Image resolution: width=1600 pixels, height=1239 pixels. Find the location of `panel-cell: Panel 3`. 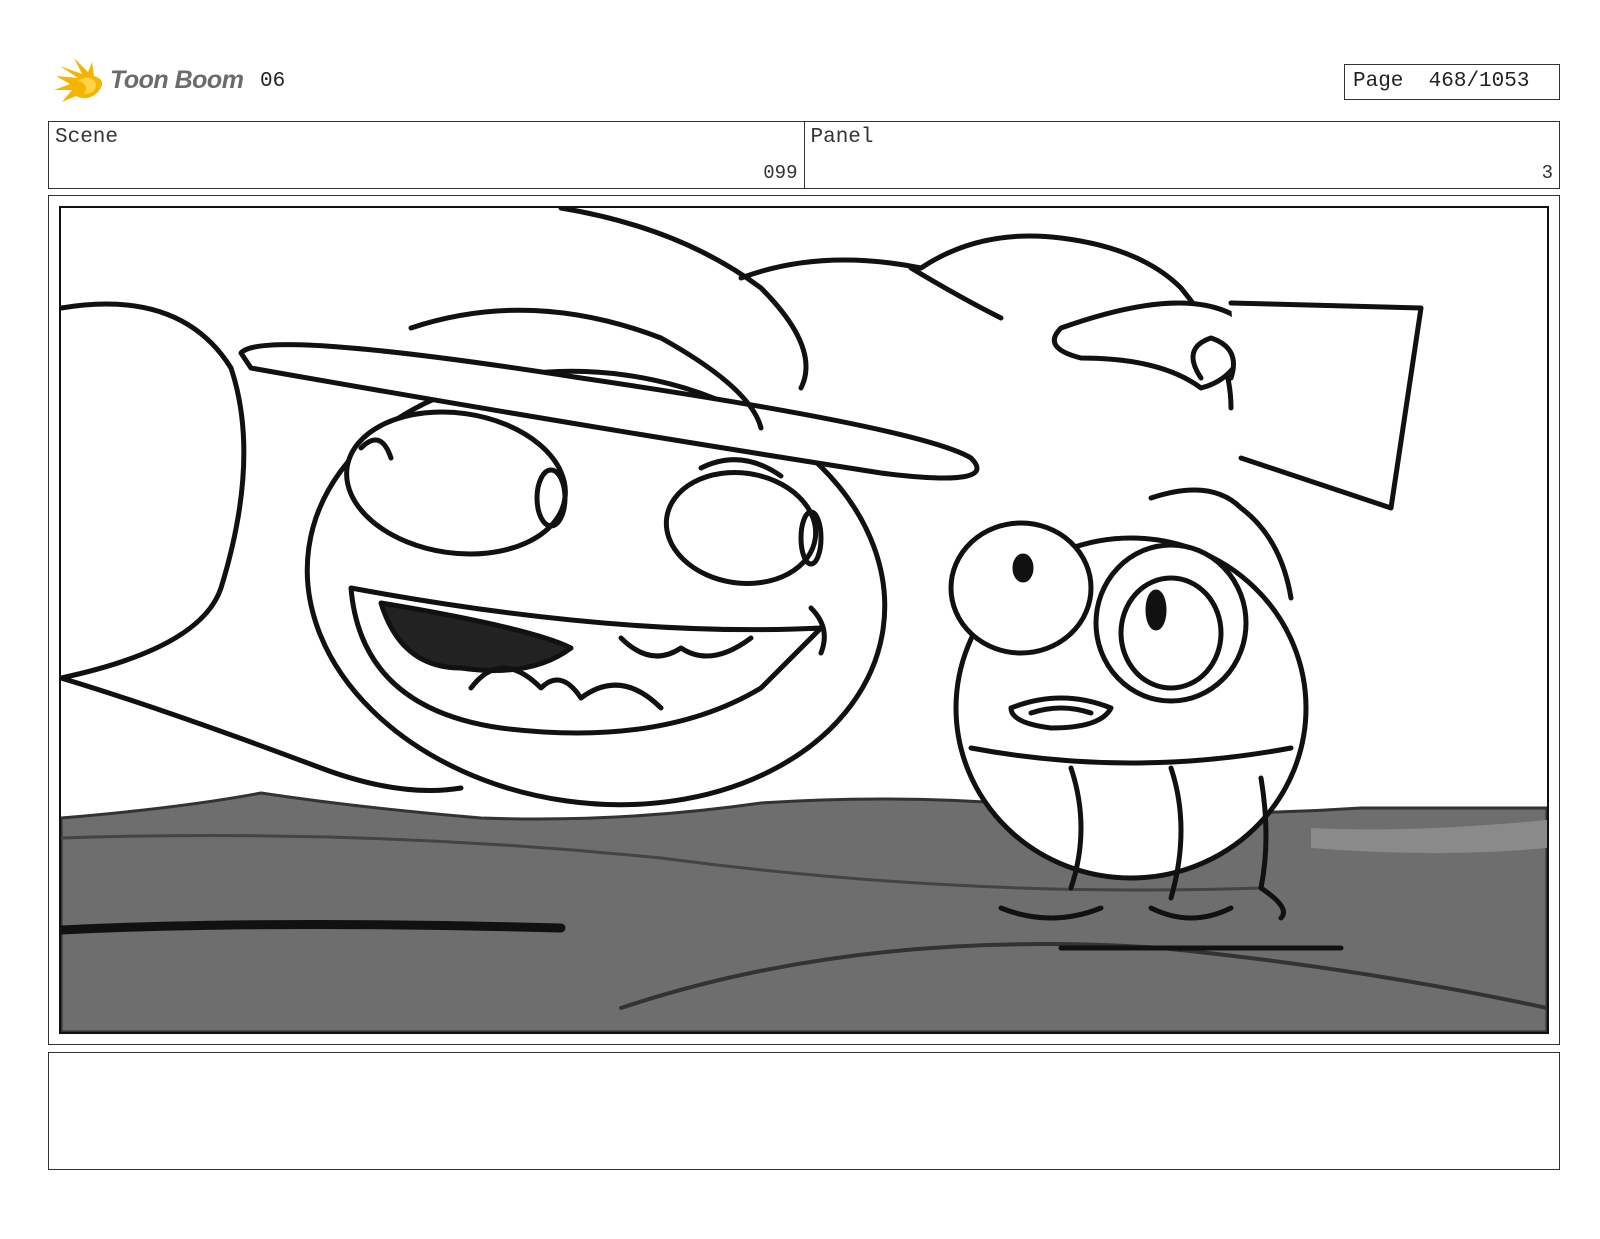

panel-cell: Panel 3 is located at coordinates (1181, 155).